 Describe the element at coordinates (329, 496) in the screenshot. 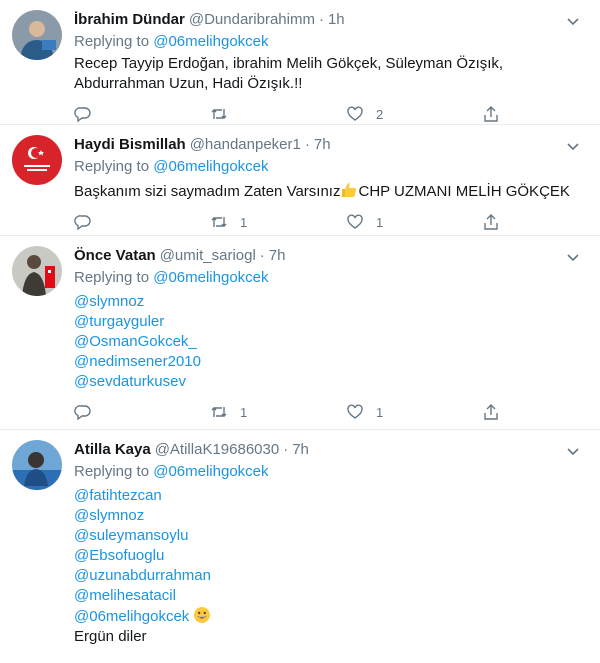

I see `mention-link: @fatihtezcan` at that location.